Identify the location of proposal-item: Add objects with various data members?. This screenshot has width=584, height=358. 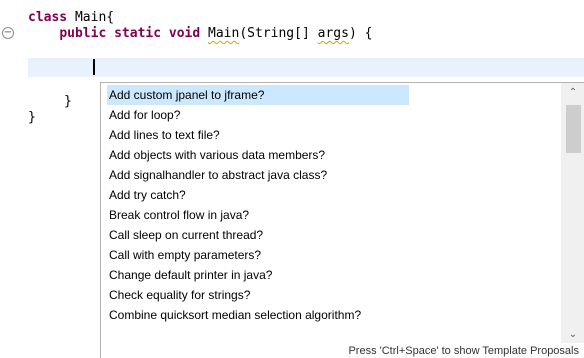
(217, 155).